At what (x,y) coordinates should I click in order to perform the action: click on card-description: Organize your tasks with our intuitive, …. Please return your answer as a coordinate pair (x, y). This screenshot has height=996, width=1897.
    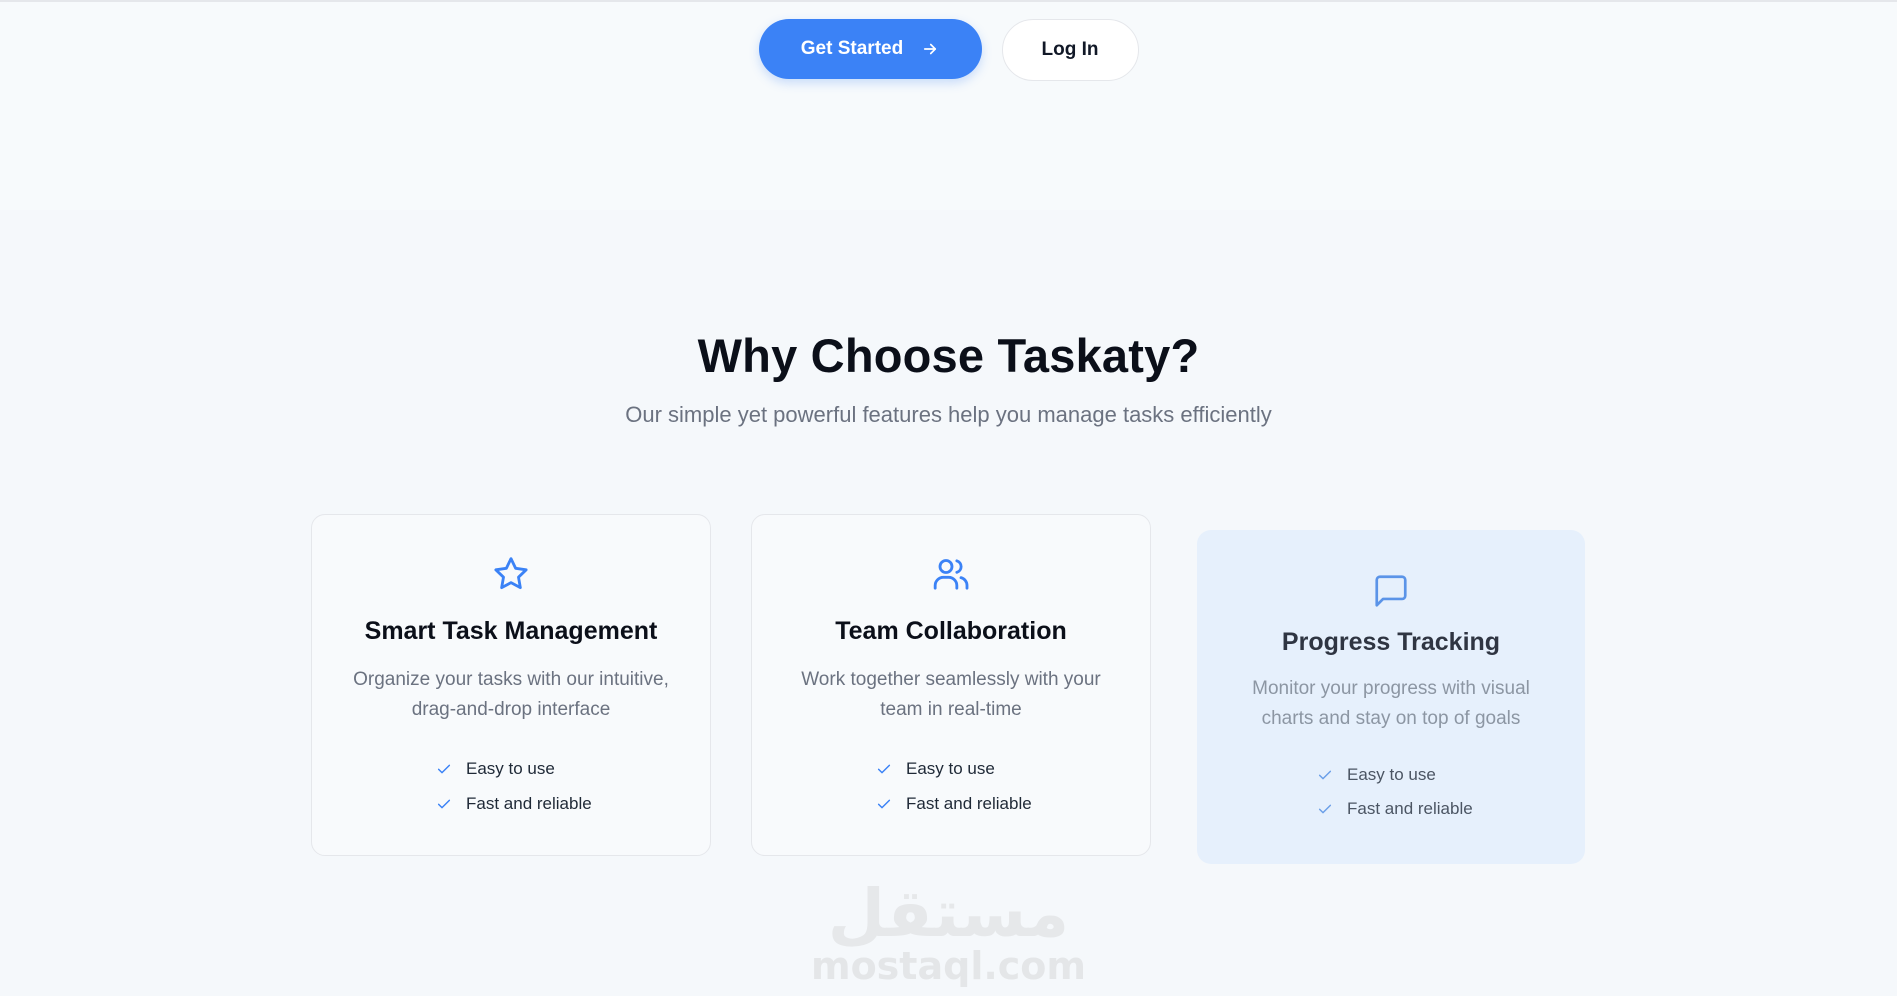
    Looking at the image, I should click on (511, 694).